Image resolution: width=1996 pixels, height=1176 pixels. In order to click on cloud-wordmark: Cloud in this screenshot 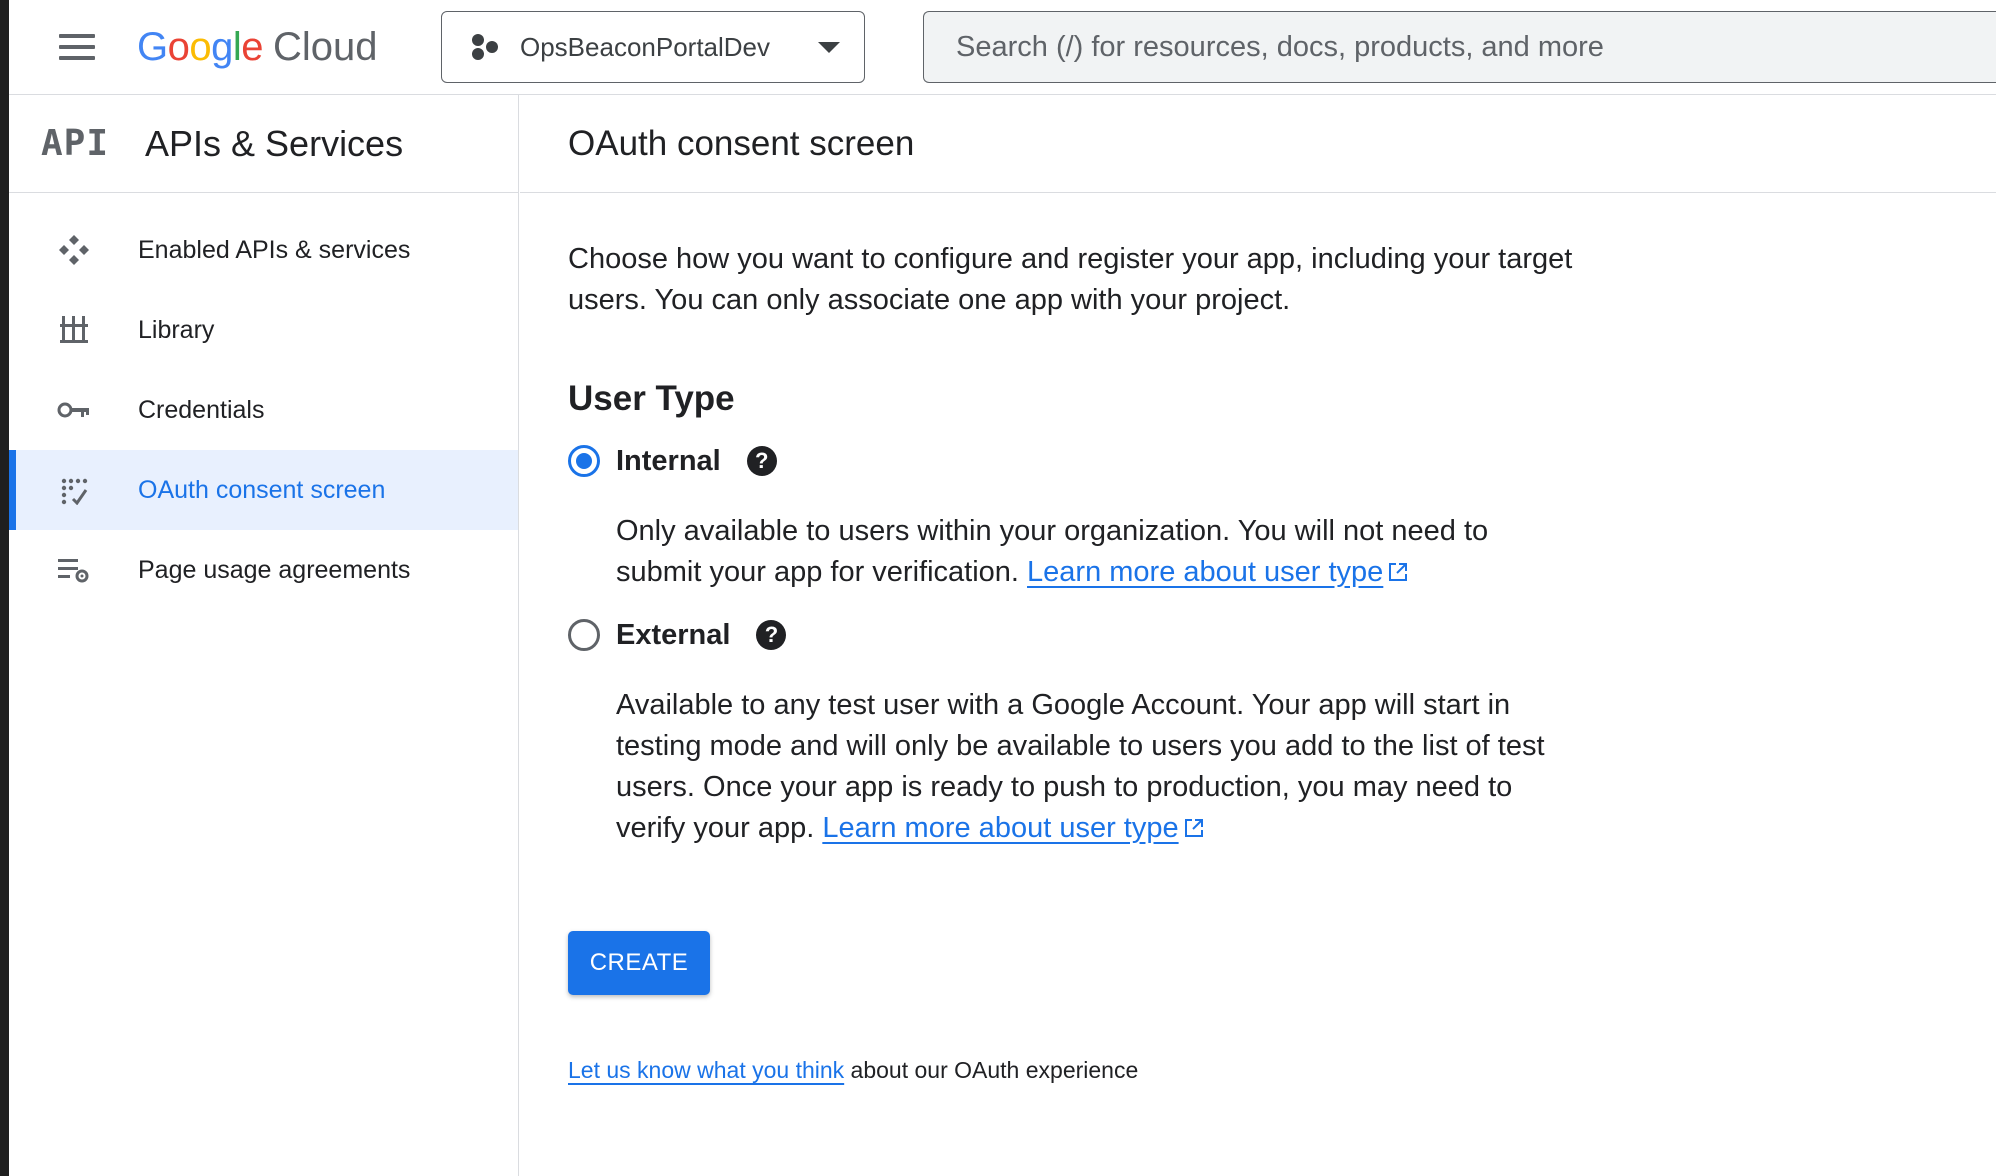, I will do `click(325, 46)`.